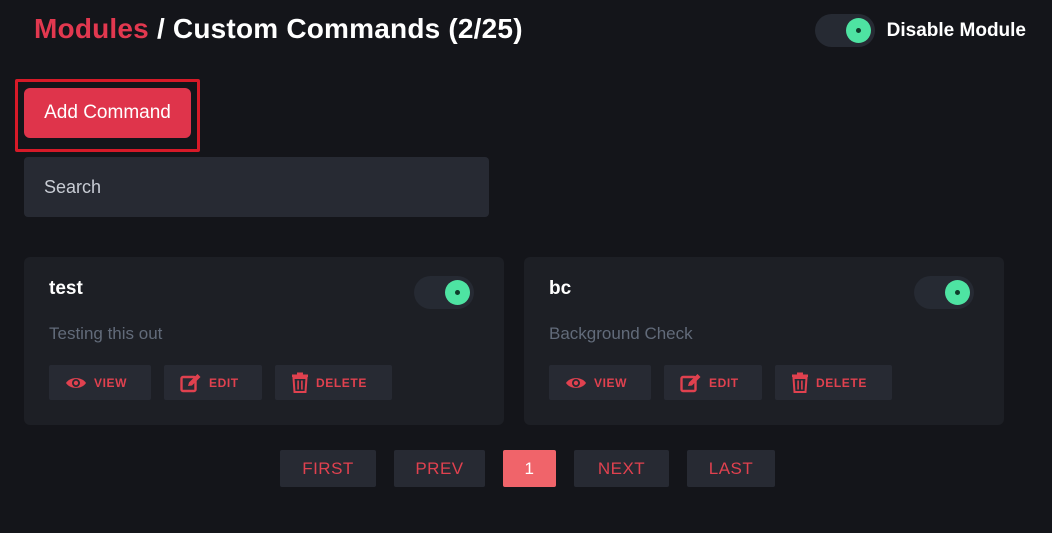 The width and height of the screenshot is (1052, 533). Describe the element at coordinates (266, 187) in the screenshot. I see `search-input` at that location.